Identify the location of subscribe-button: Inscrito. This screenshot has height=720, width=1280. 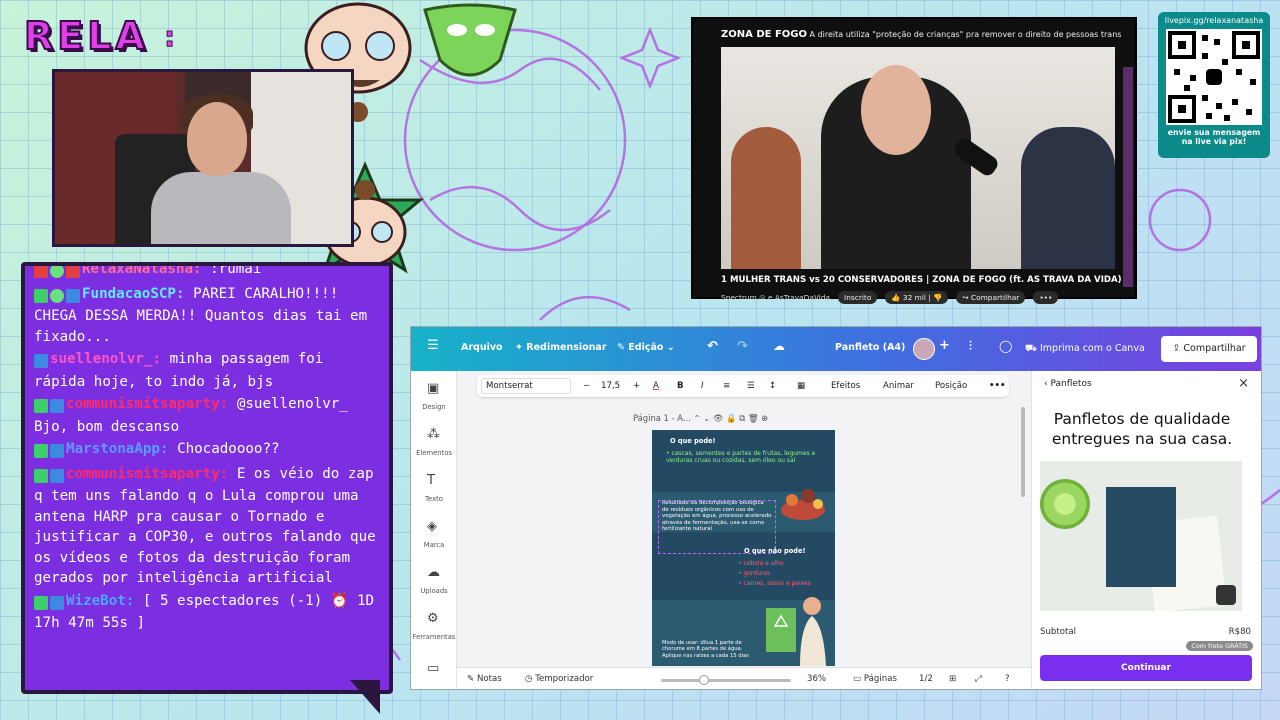
(858, 297).